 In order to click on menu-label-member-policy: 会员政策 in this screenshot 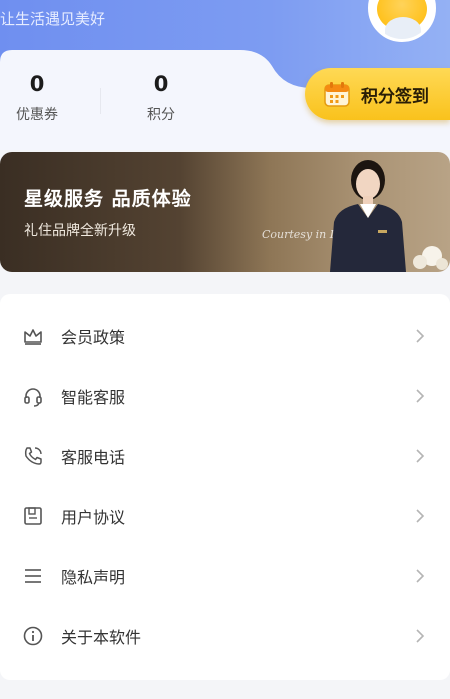, I will do `click(93, 337)`.